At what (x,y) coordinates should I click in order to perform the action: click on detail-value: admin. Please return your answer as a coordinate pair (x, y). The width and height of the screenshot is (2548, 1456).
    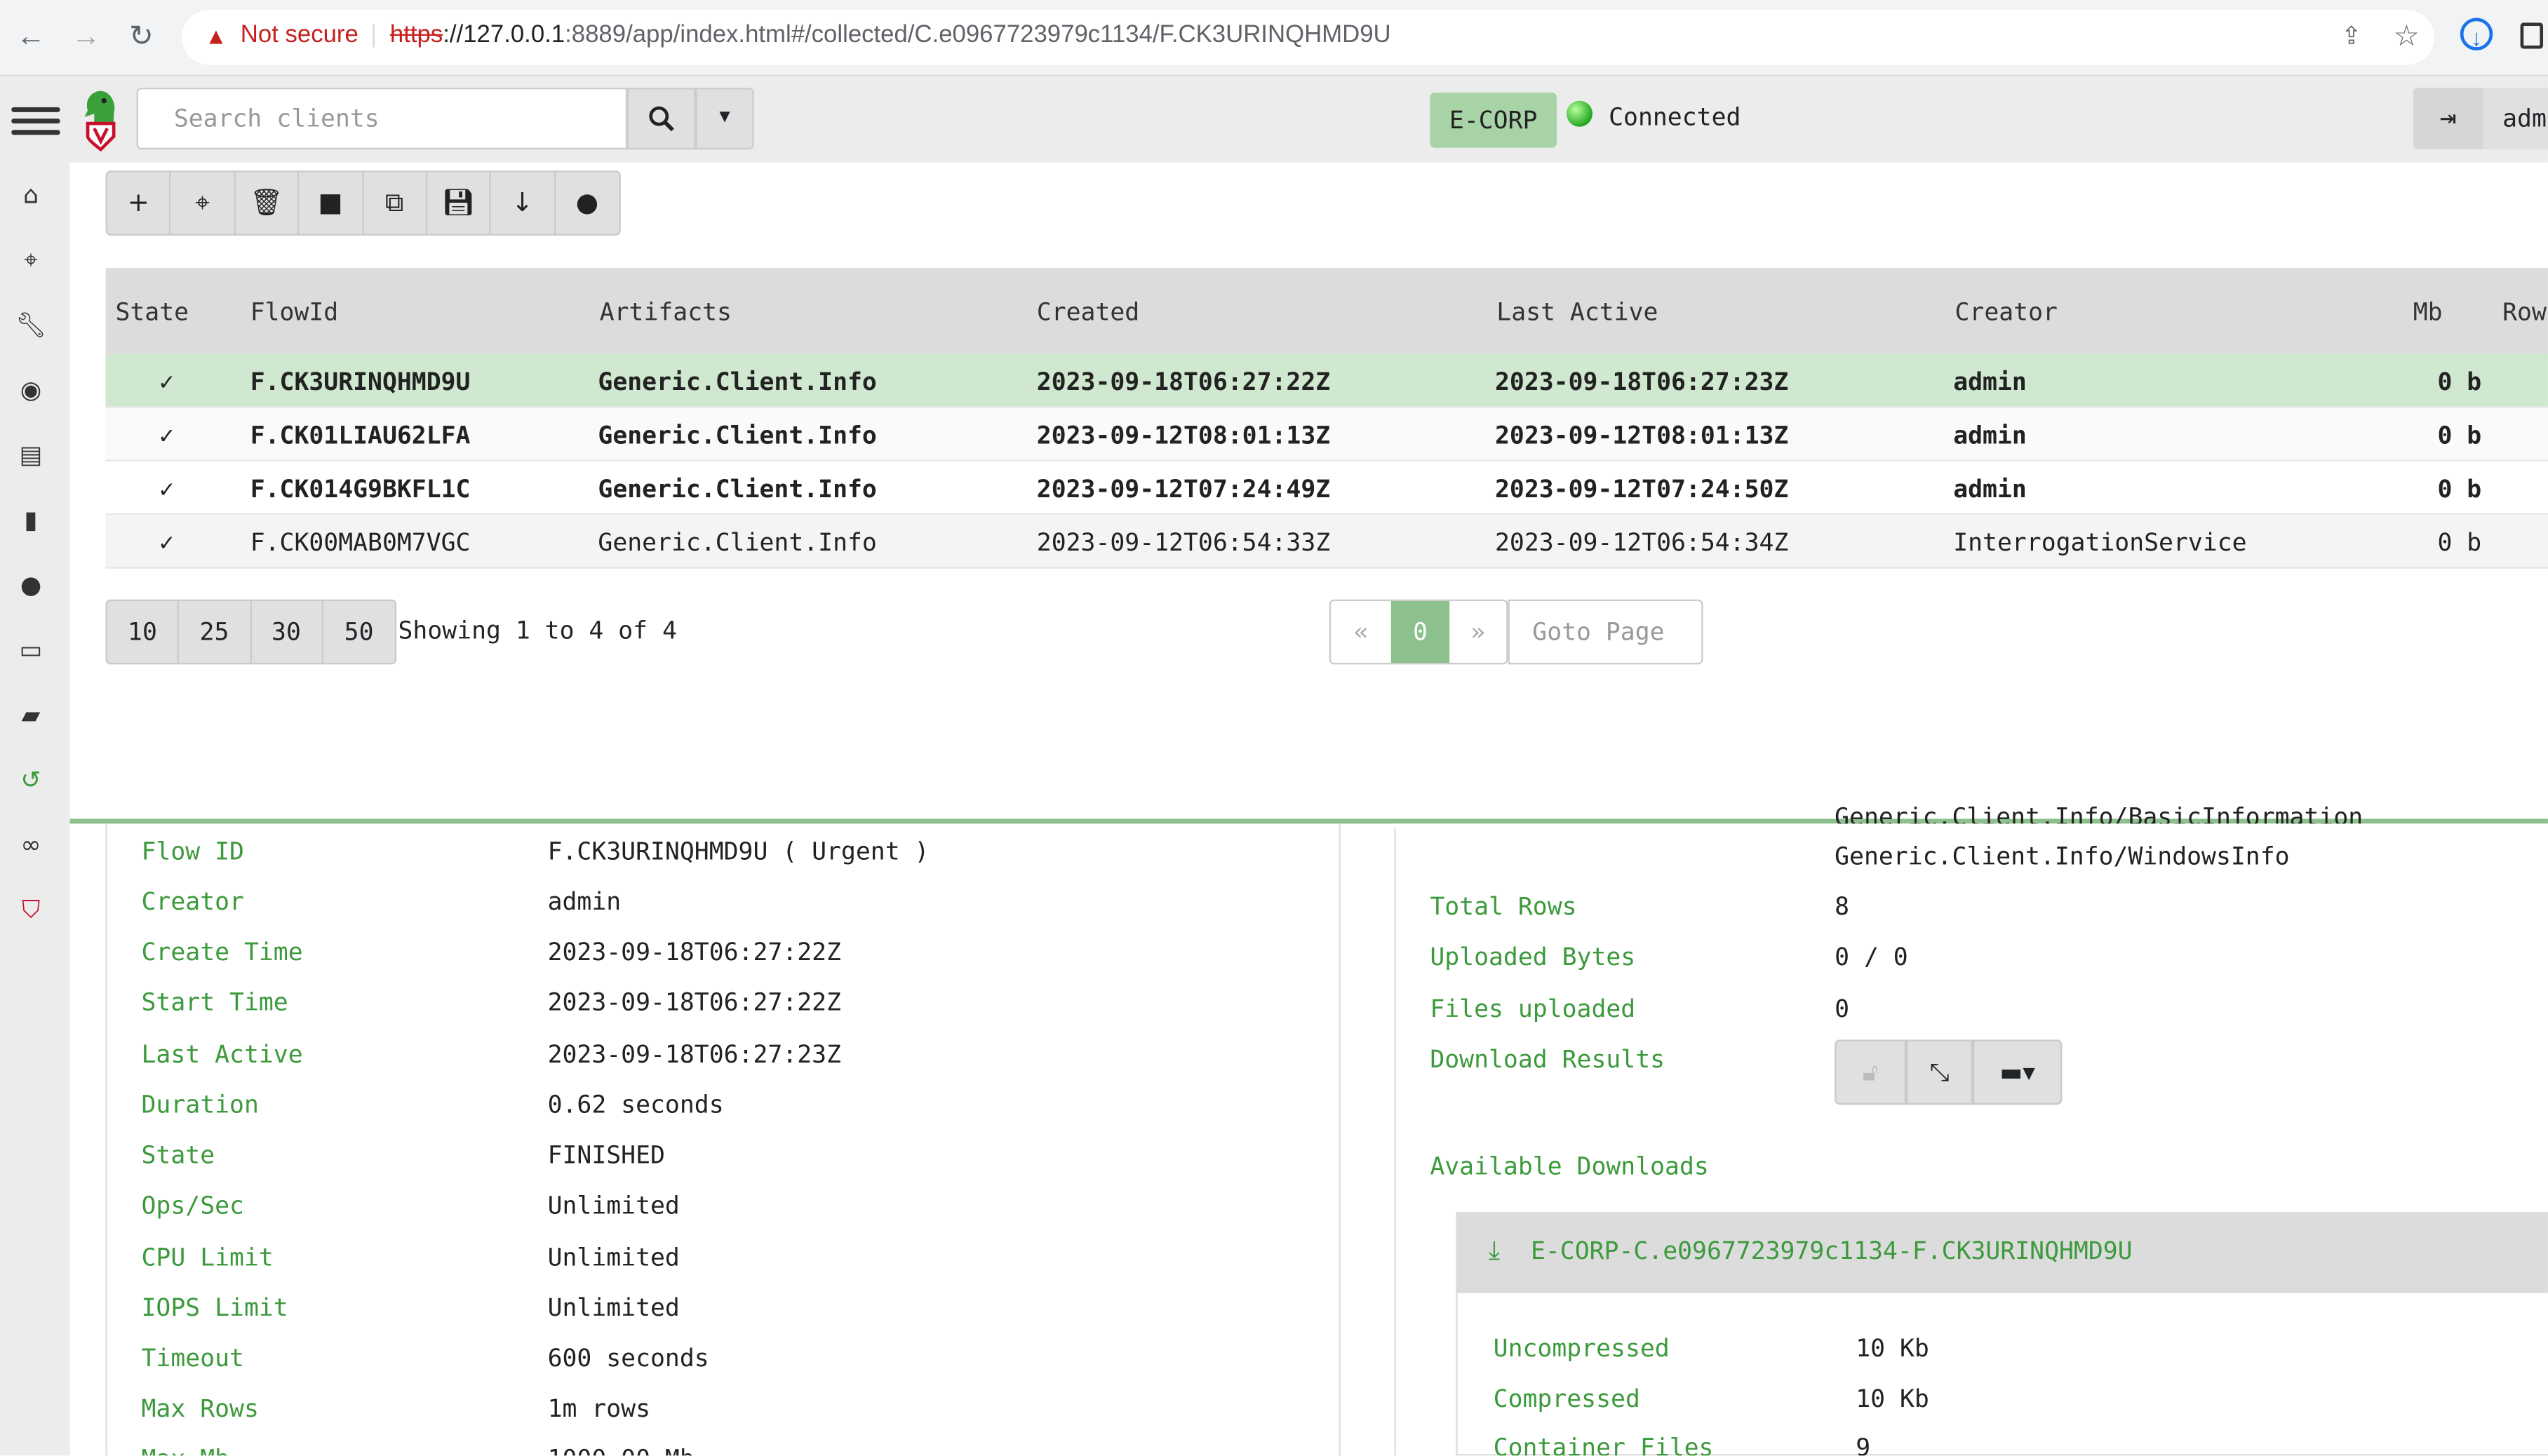
    Looking at the image, I should click on (584, 902).